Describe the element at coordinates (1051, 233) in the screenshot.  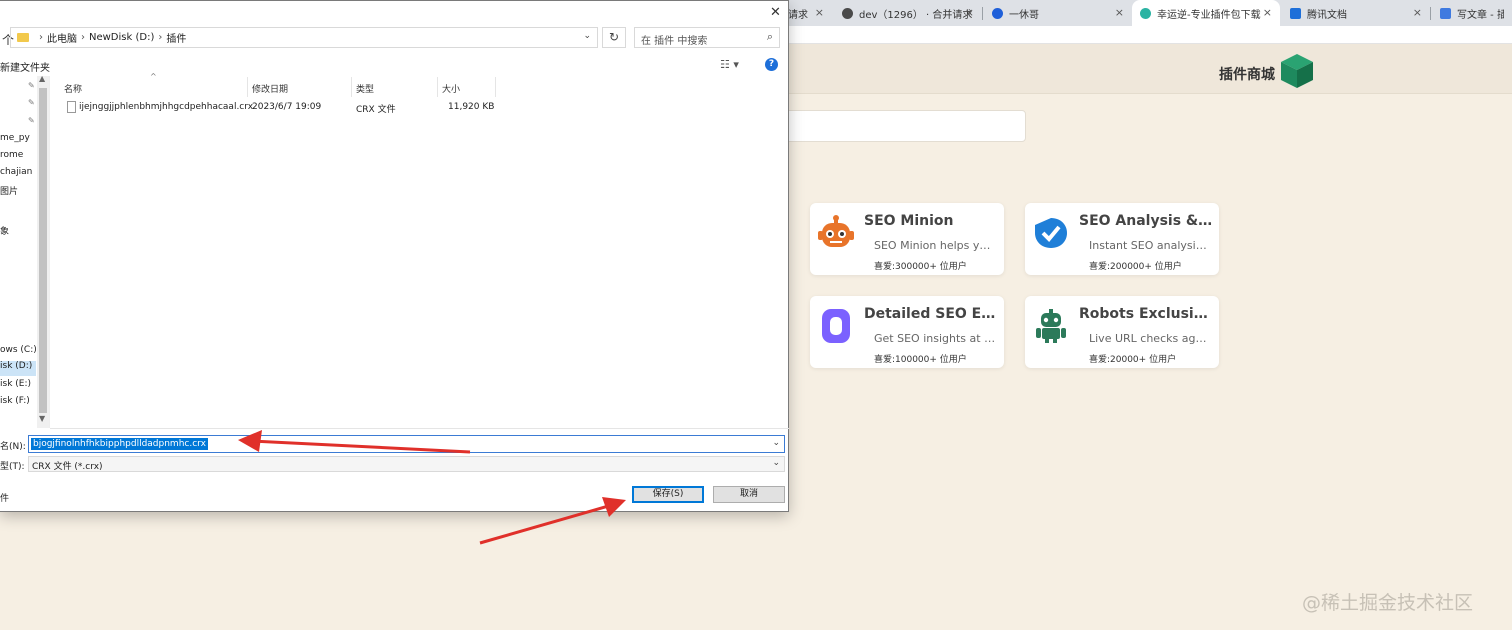
I see `checkmark-badge-icon` at that location.